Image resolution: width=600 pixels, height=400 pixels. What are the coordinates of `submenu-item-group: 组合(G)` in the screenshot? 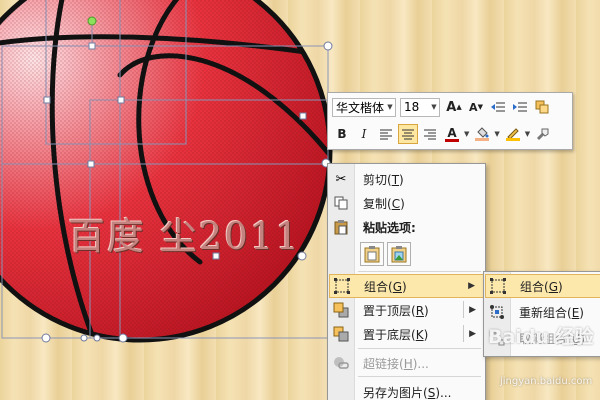 It's located at (542, 286).